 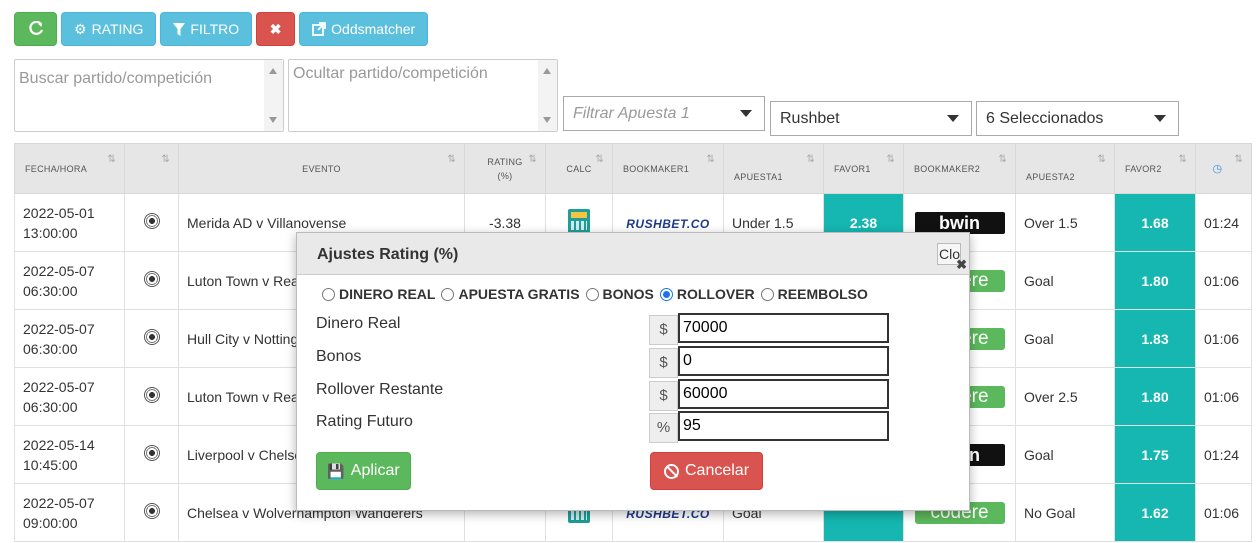 I want to click on clock-icon: ◷, so click(x=1217, y=169).